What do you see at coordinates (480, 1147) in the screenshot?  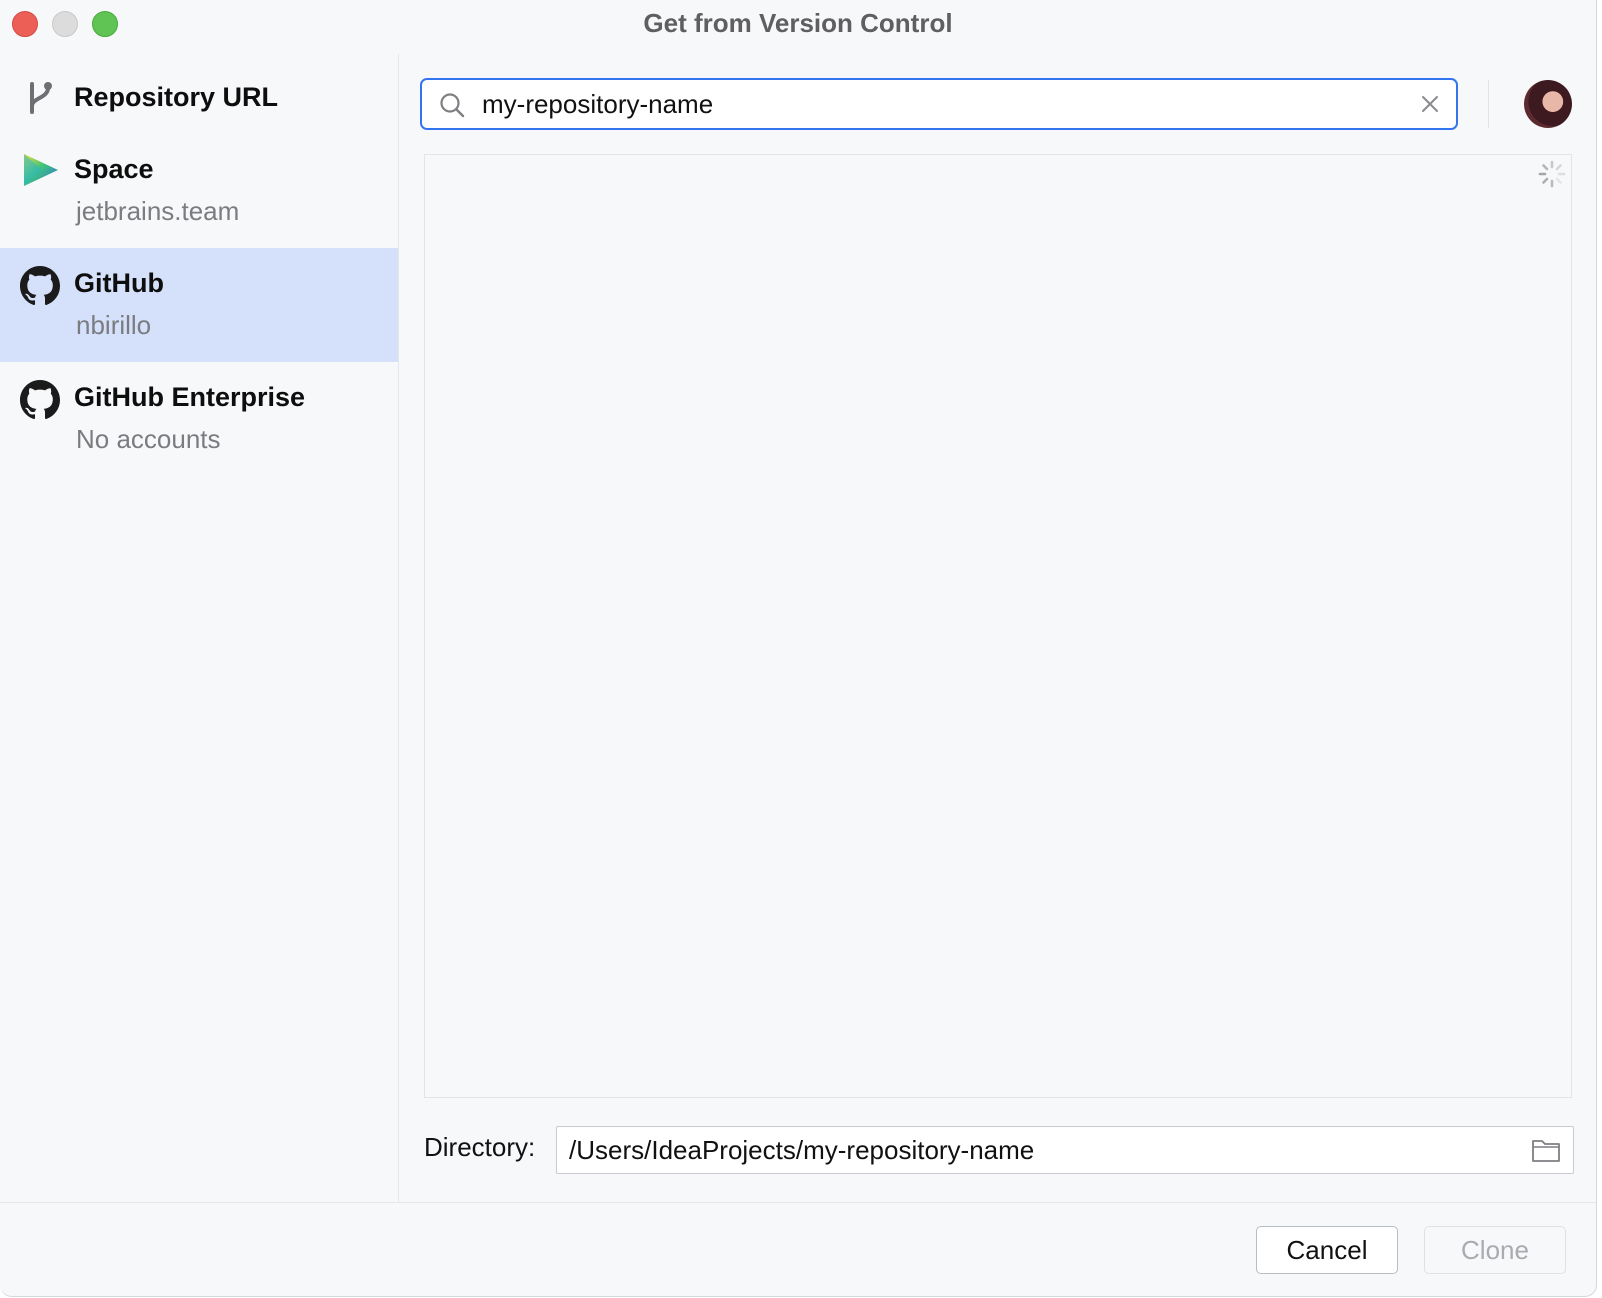 I see `directory-label: Directory:` at bounding box center [480, 1147].